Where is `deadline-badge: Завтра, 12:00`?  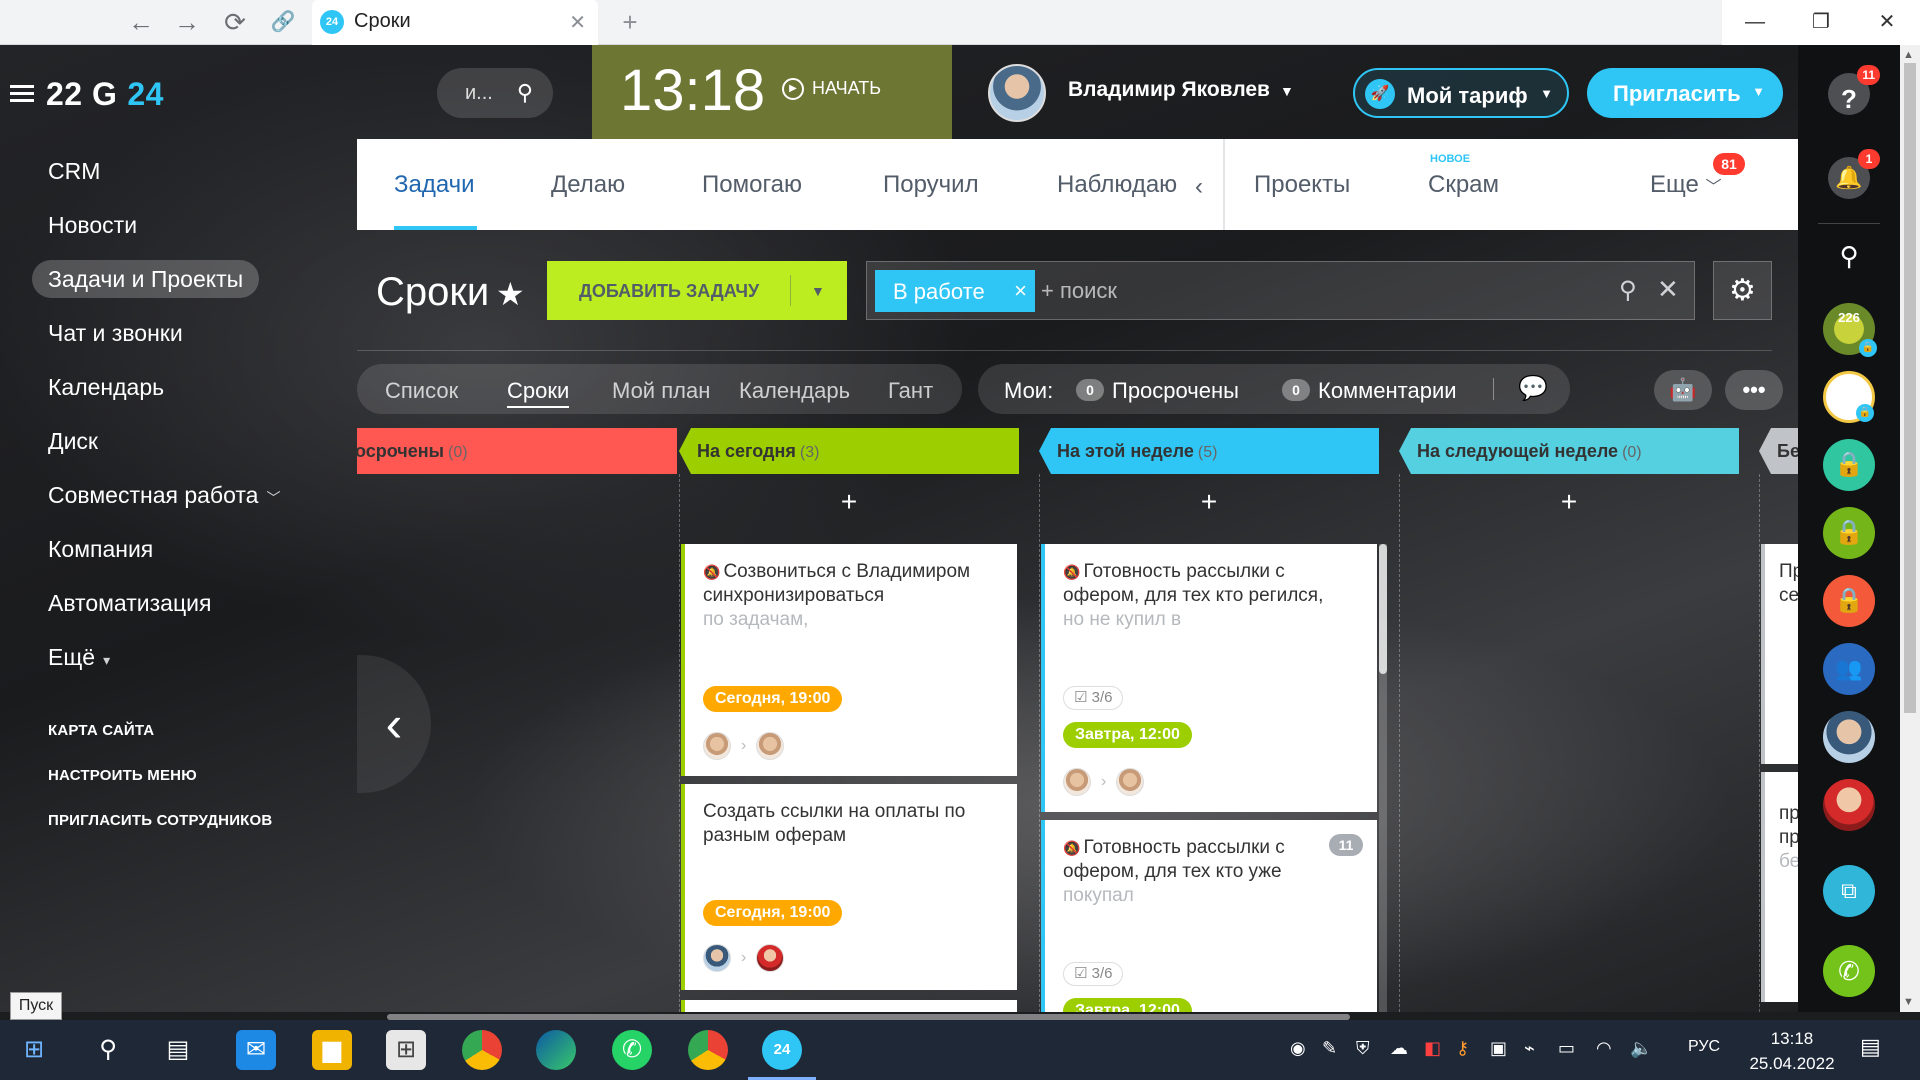 deadline-badge: Завтра, 12:00 is located at coordinates (1127, 735).